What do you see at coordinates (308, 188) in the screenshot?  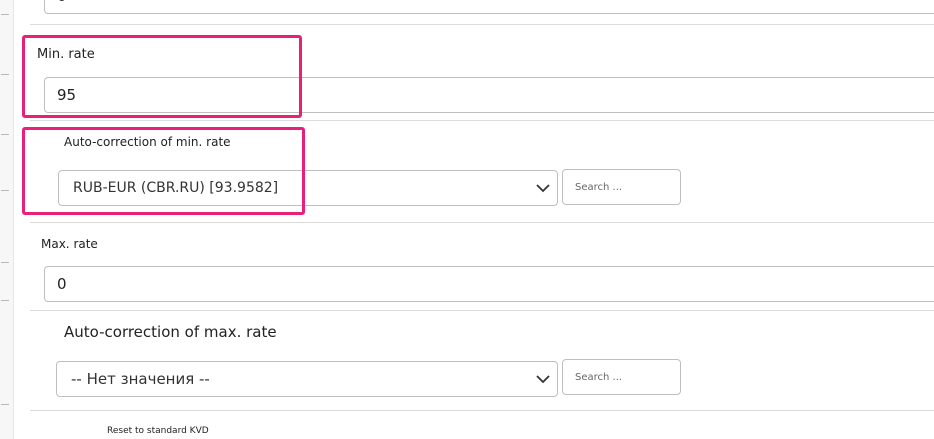 I see `auto-min-select: RUB-EUR (CBR.RU) [93.9582]` at bounding box center [308, 188].